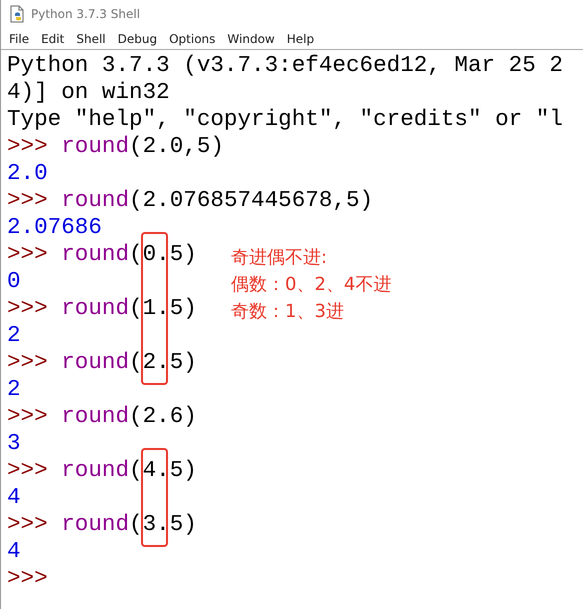  I want to click on code-text: round(2.0,5), so click(142, 146).